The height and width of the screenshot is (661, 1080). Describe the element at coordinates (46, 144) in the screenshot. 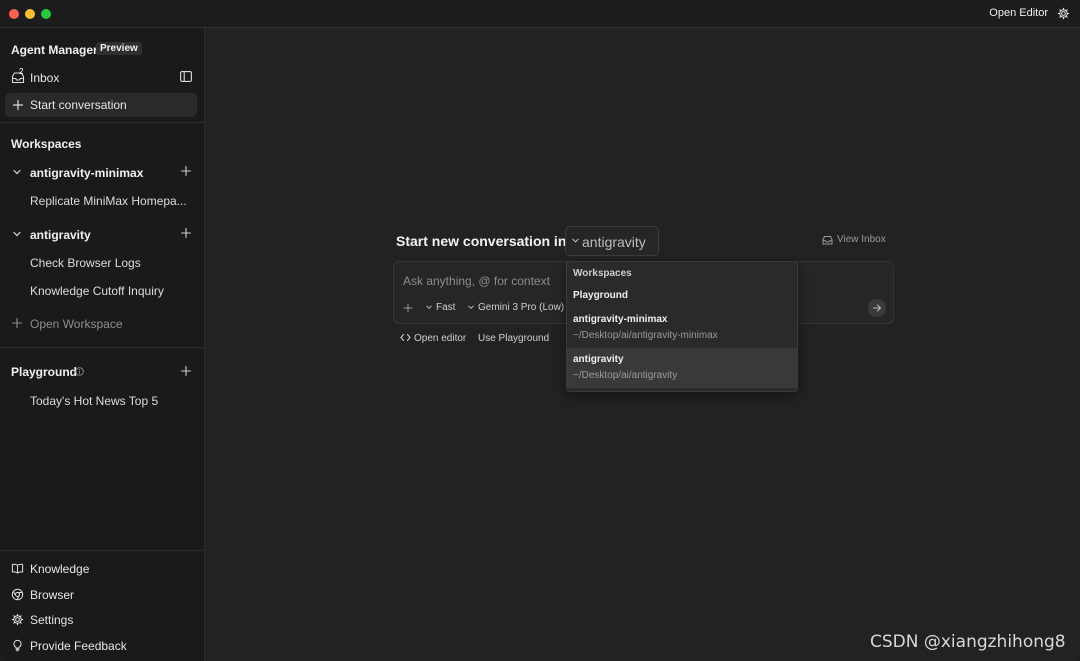

I see `workspaces-heading: Workspaces` at that location.